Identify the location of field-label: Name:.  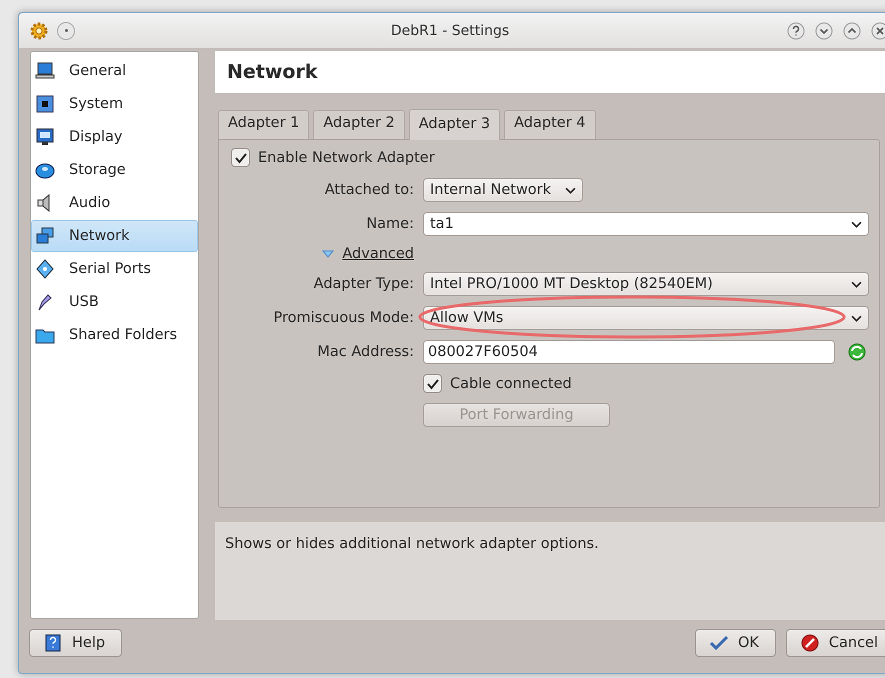
(390, 224).